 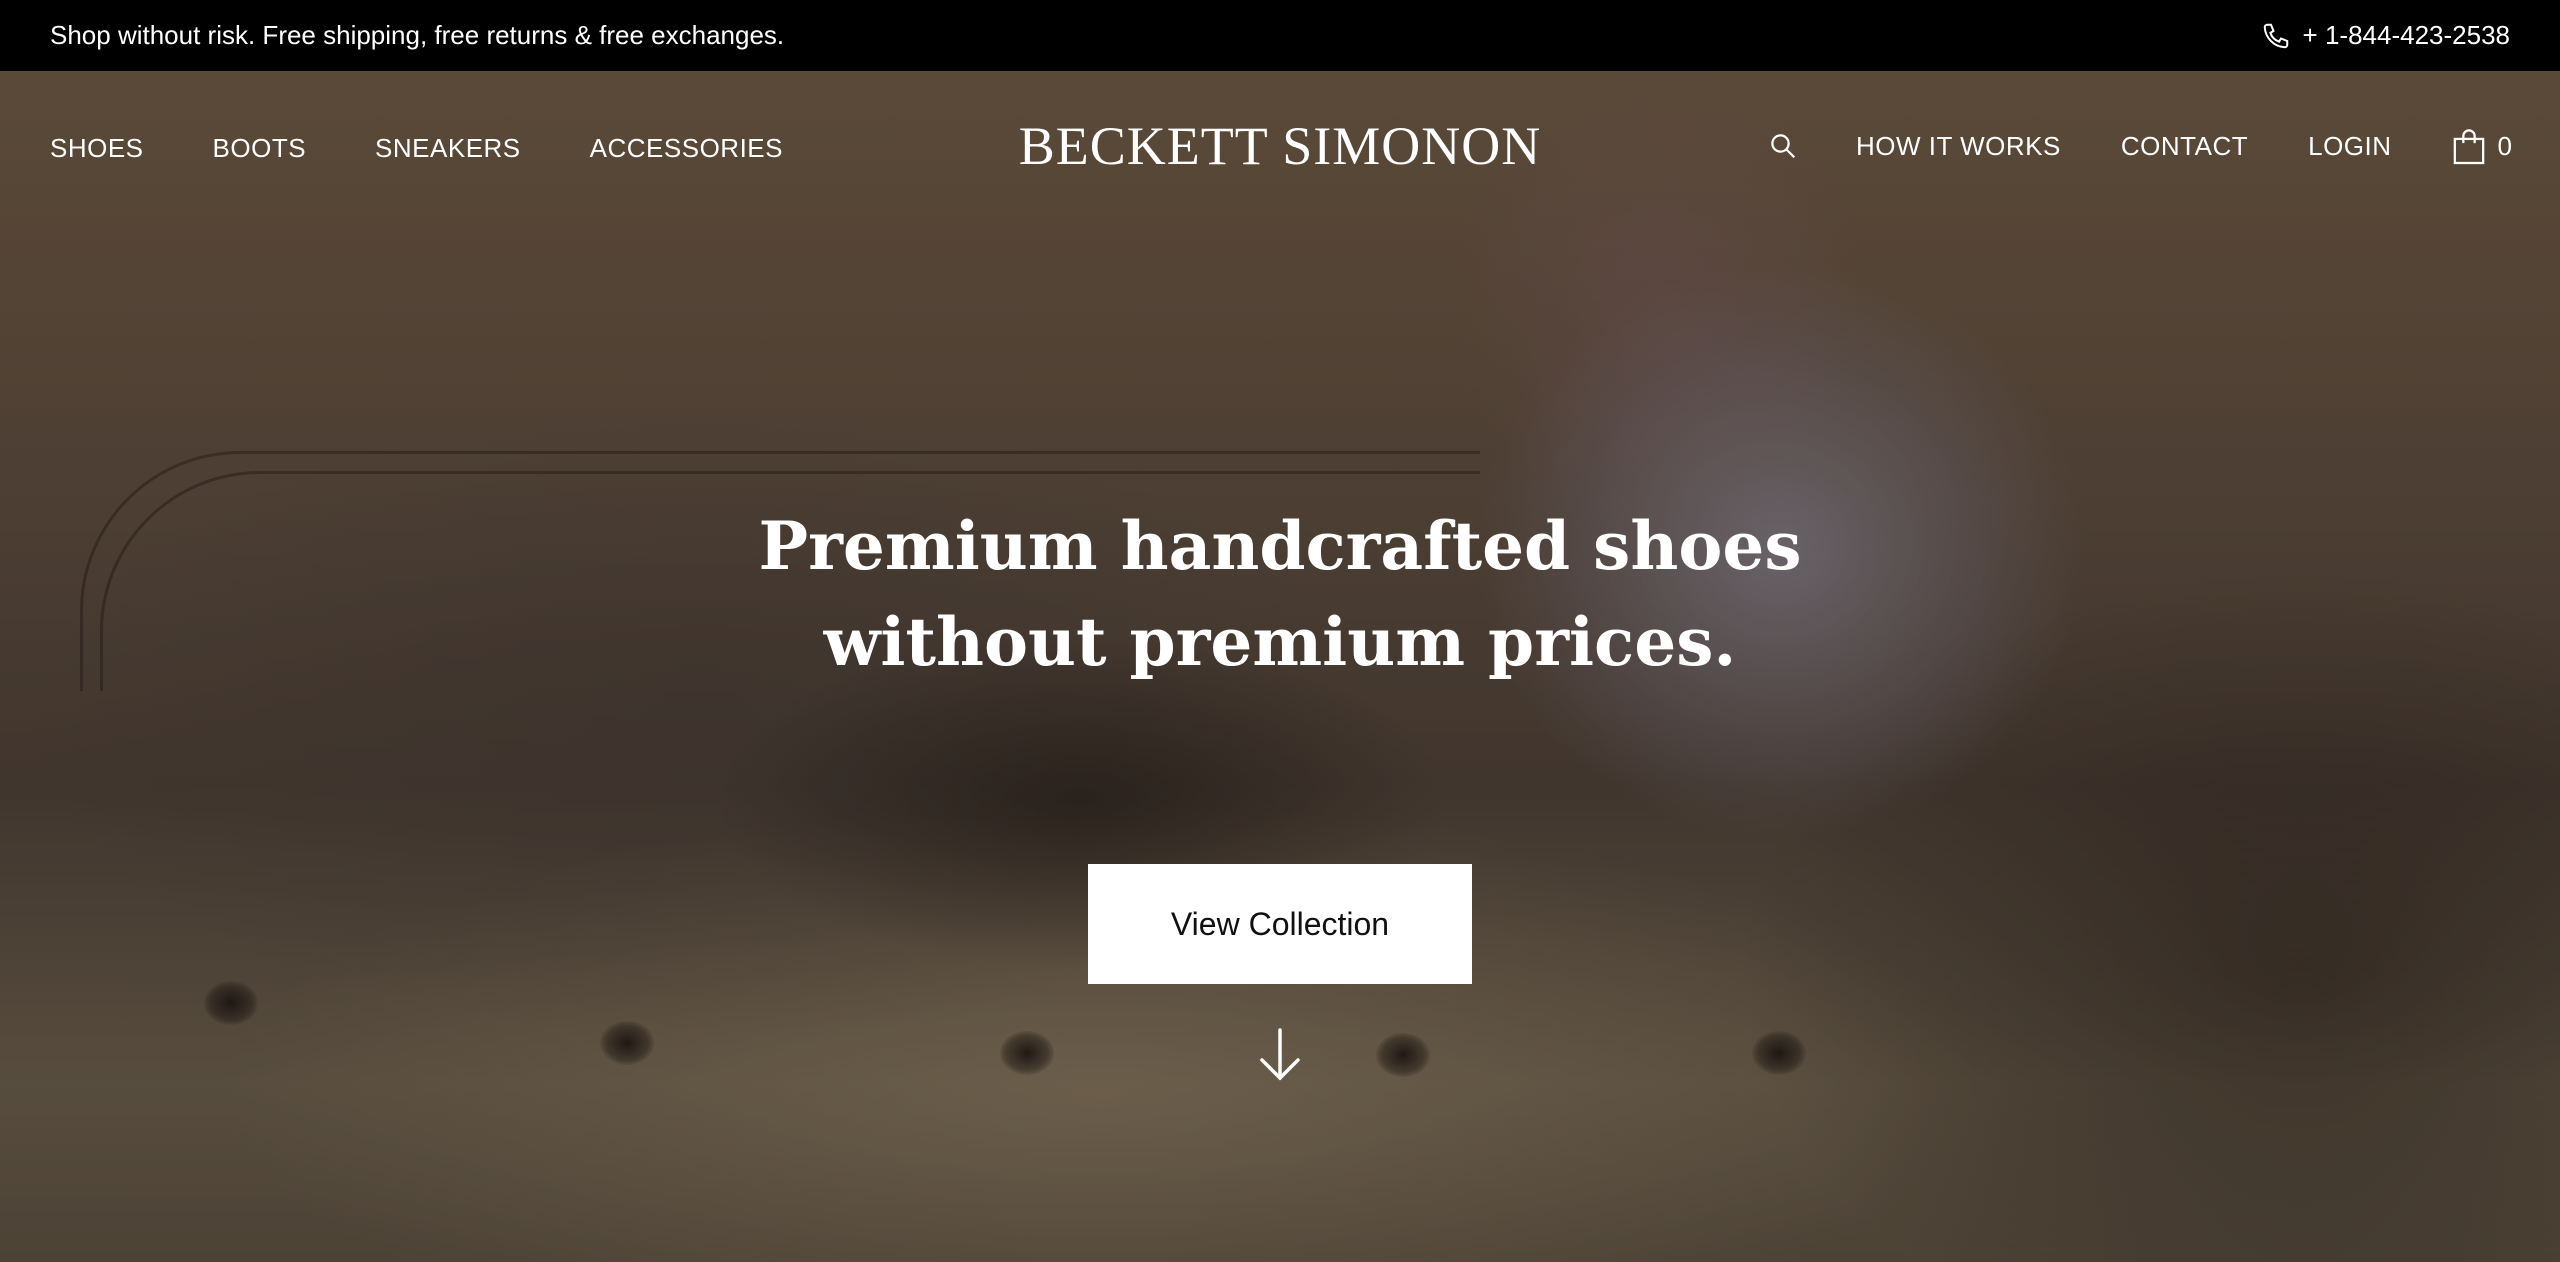 I want to click on nav-right-group: HOW IT WORKS CONTACT LOGIN 0, so click(x=2140, y=146).